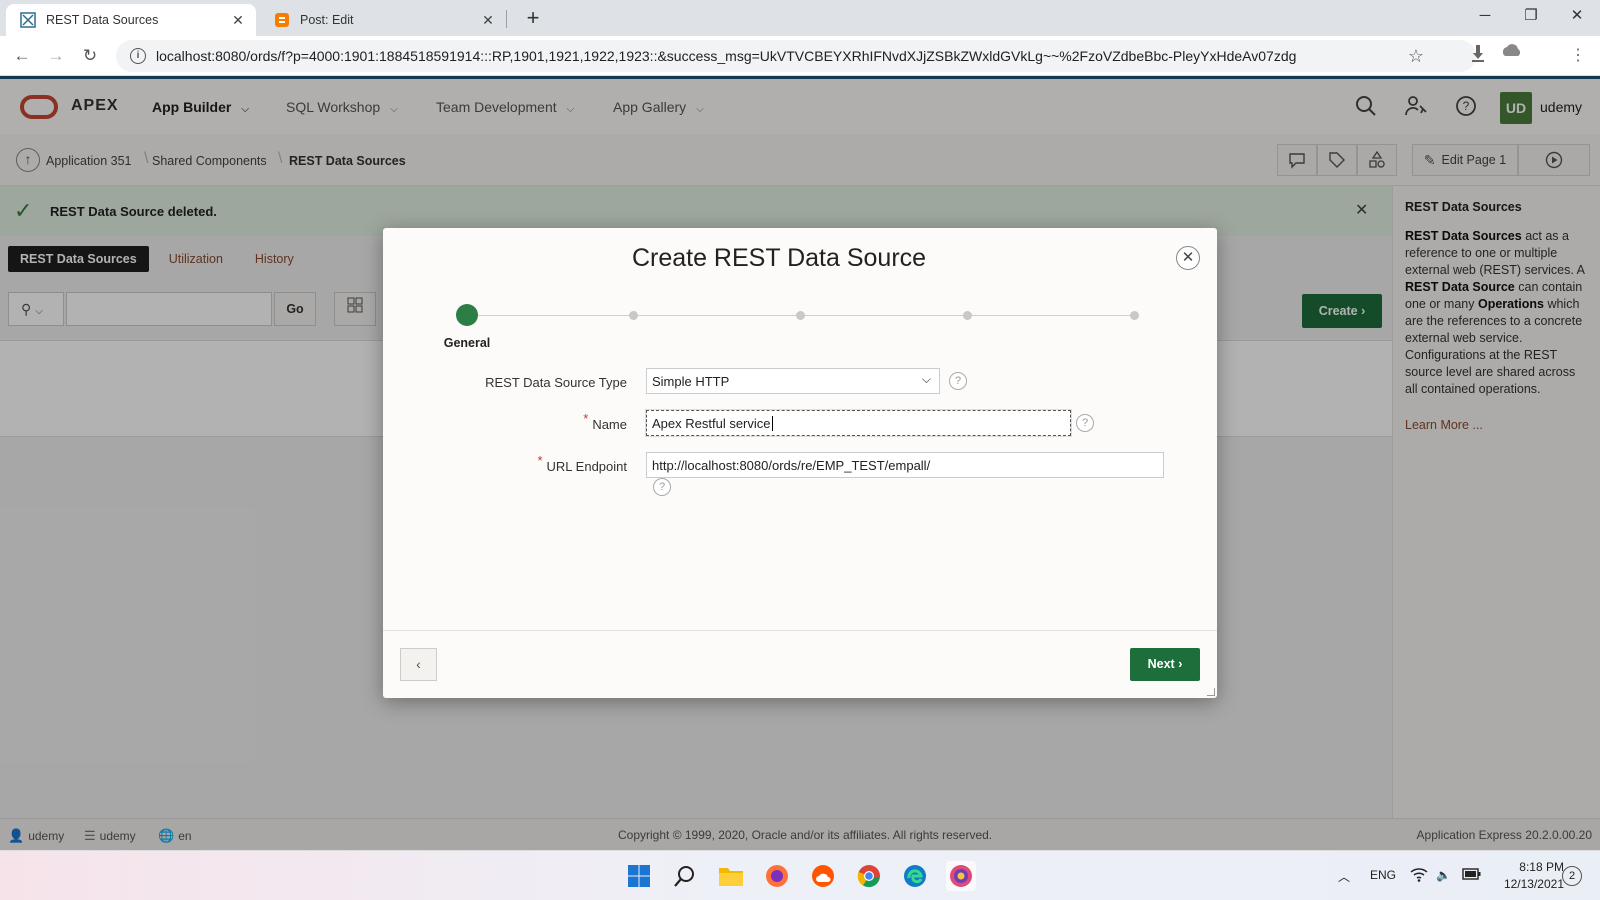 This screenshot has height=900, width=1600. Describe the element at coordinates (1578, 56) in the screenshot. I see `browser-menu-icon: ⋮` at that location.